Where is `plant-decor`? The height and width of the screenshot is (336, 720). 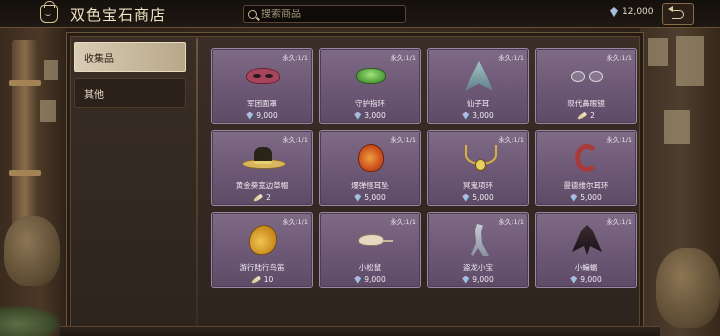 plant-decor is located at coordinates (30, 321).